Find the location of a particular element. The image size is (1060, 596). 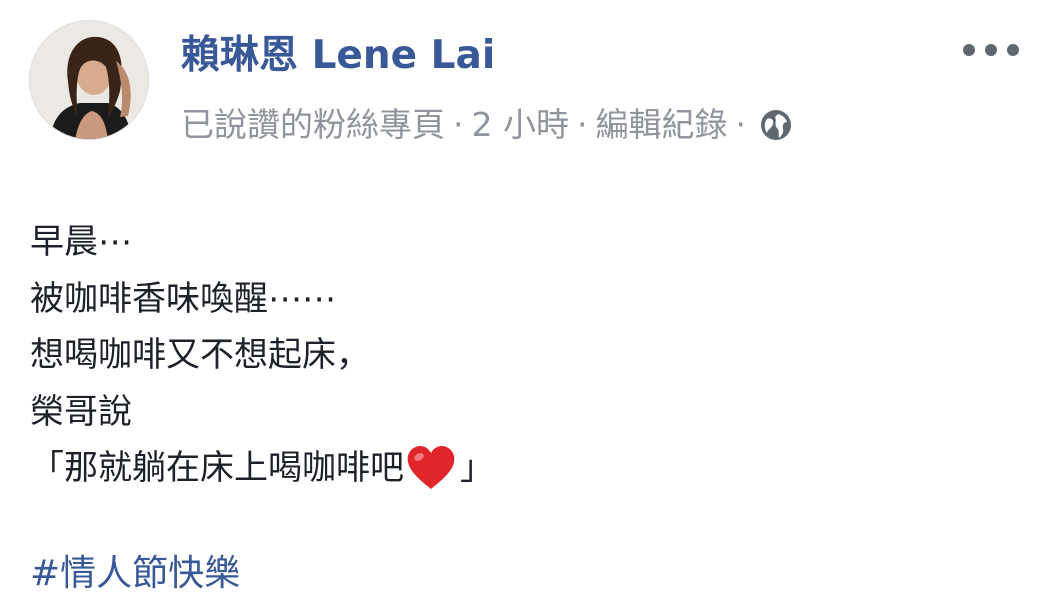

hashtag-link: #情人節快樂 is located at coordinates (135, 572).